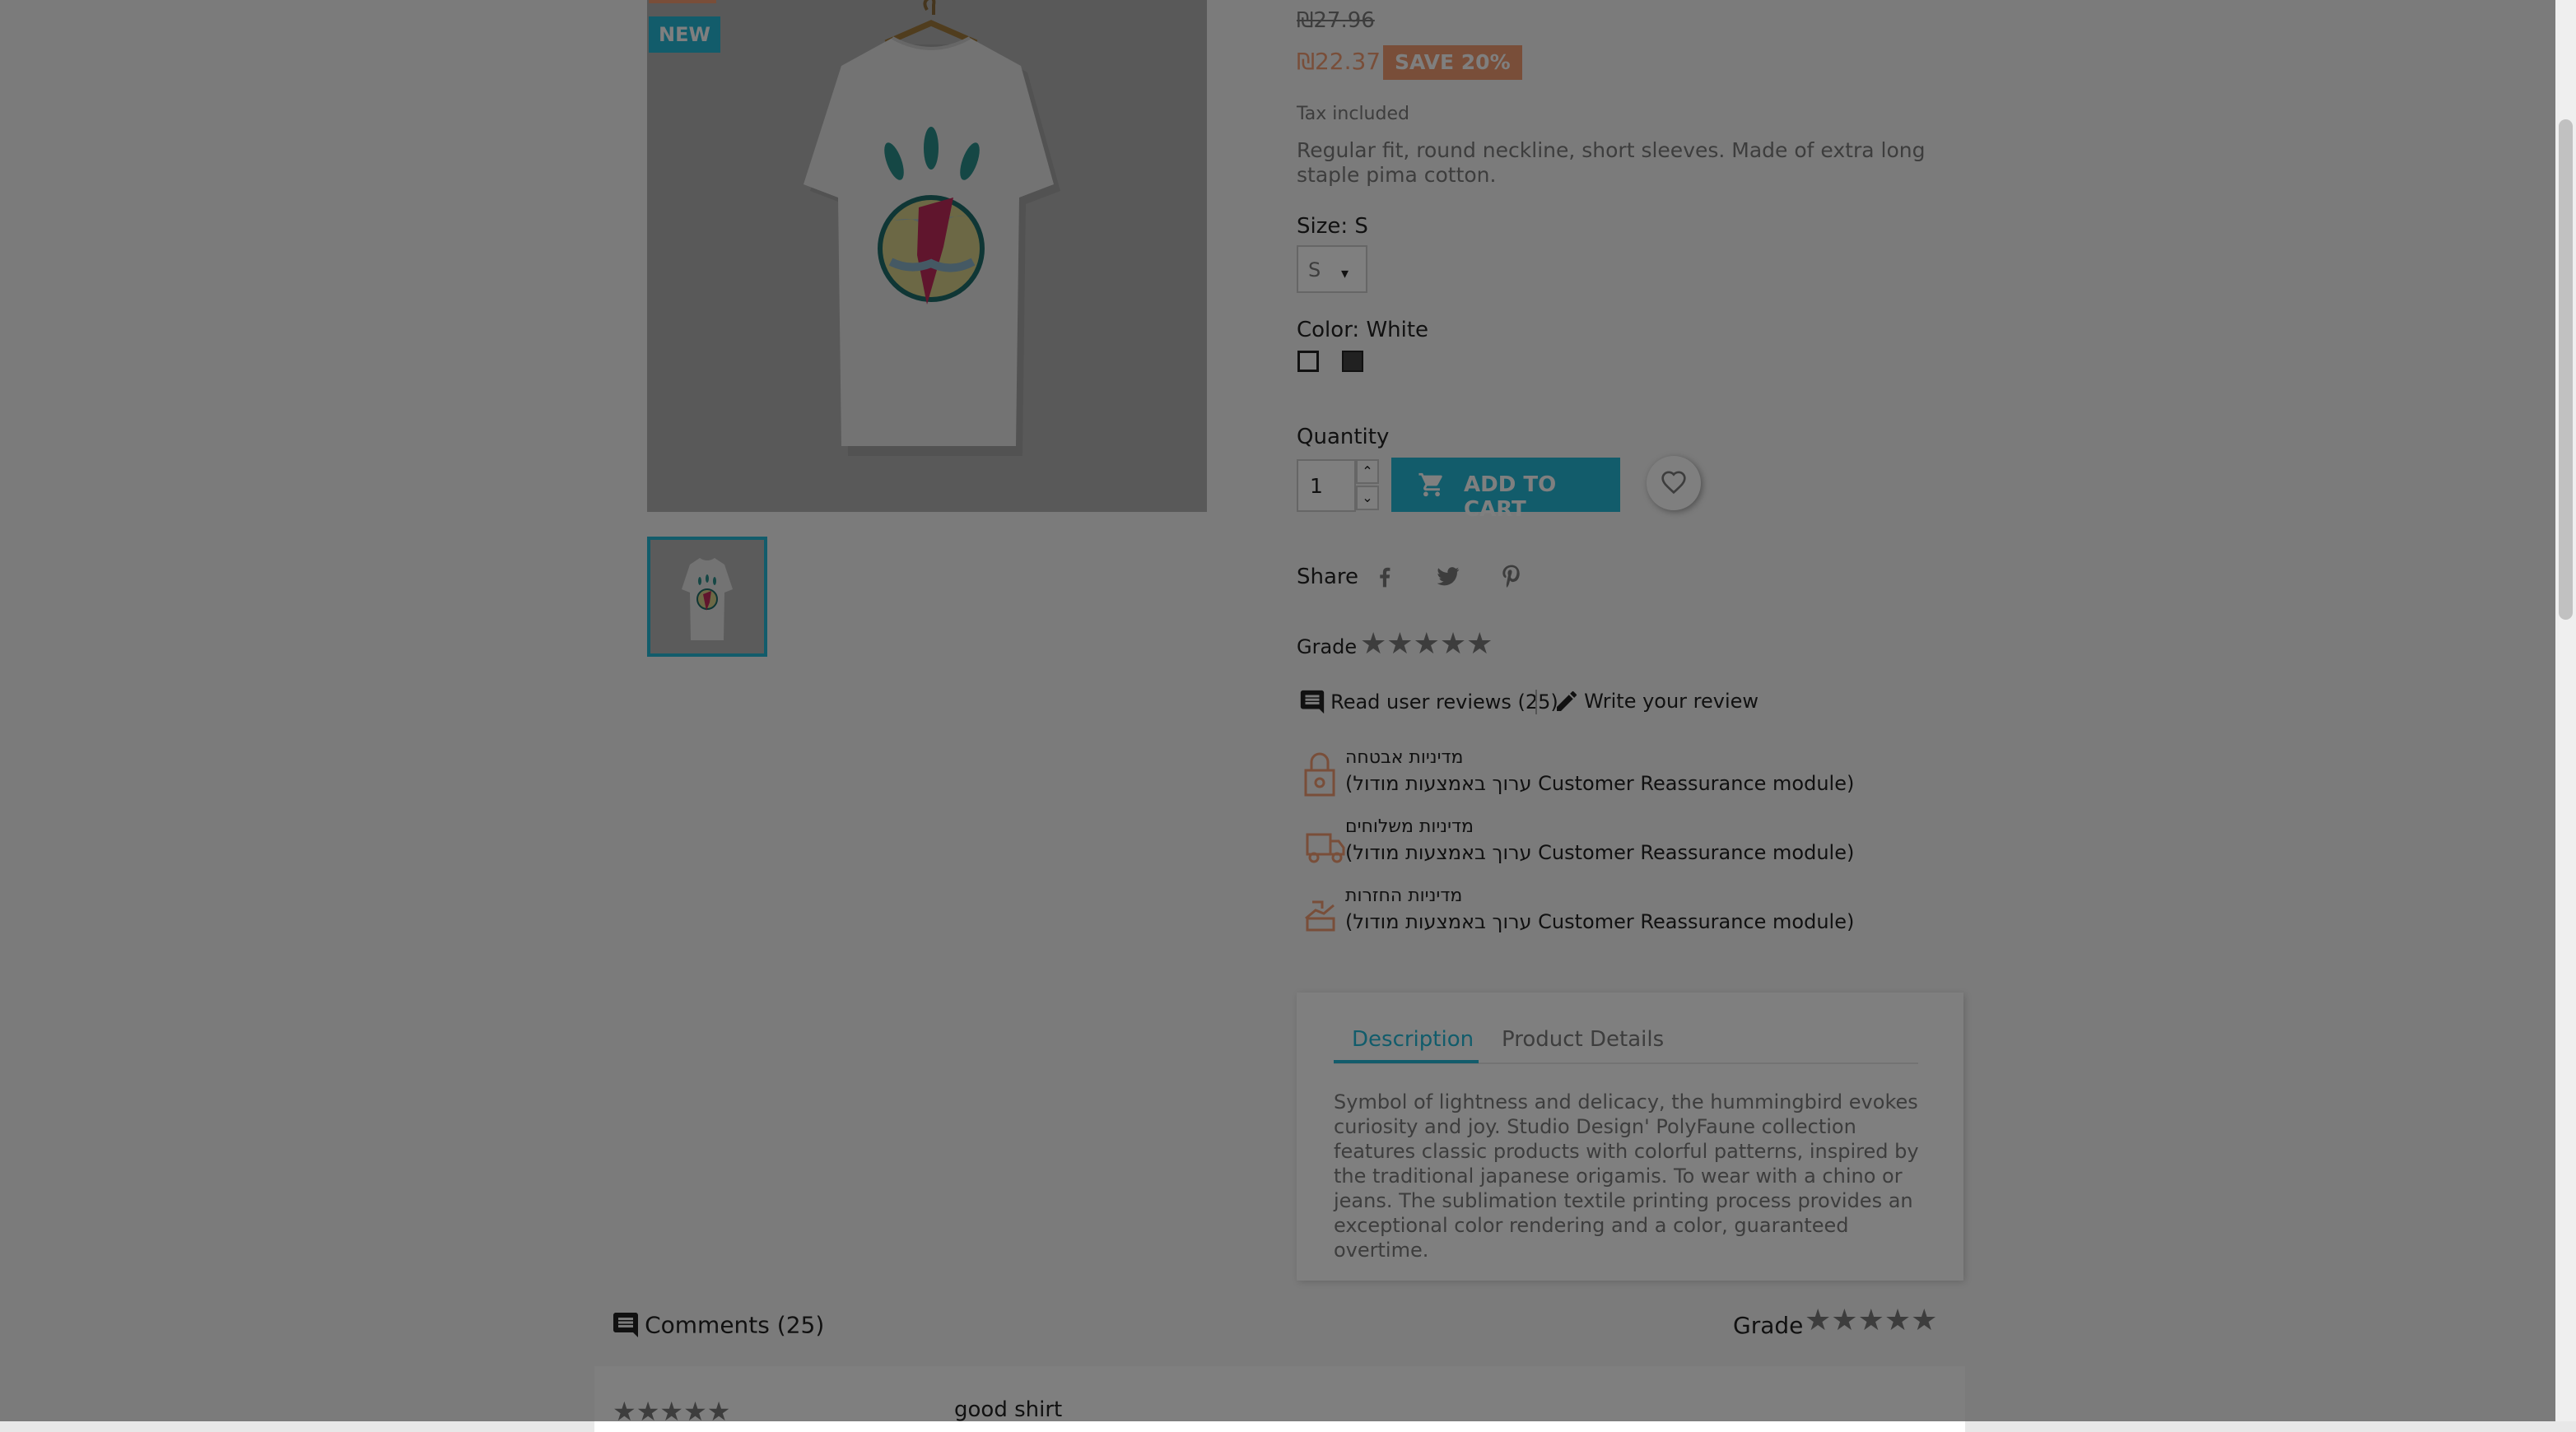 This screenshot has width=2576, height=1432. What do you see at coordinates (1406, 1061) in the screenshot?
I see `tab-active-indicator` at bounding box center [1406, 1061].